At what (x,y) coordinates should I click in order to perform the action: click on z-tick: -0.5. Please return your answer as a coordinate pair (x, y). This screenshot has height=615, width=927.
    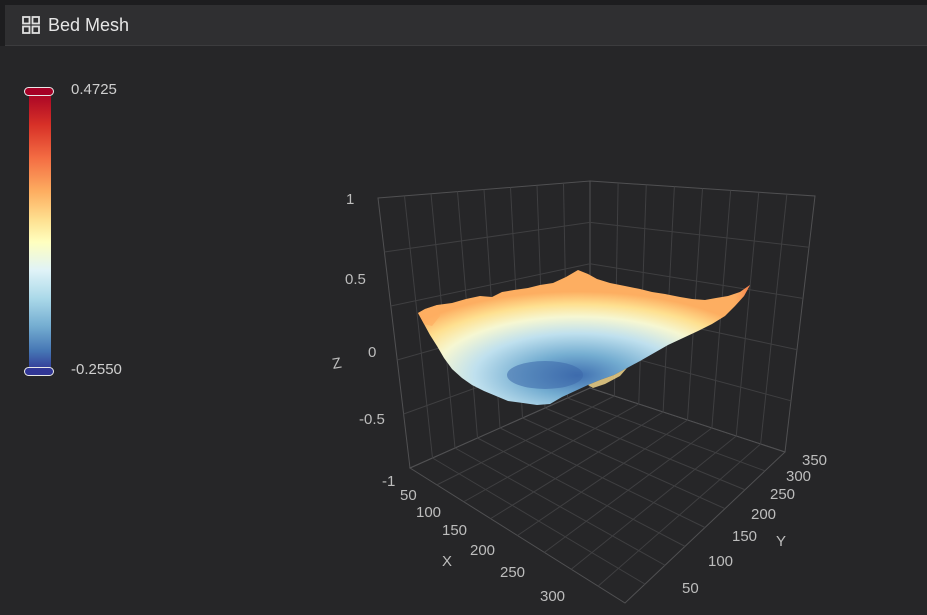
    Looking at the image, I should click on (372, 419).